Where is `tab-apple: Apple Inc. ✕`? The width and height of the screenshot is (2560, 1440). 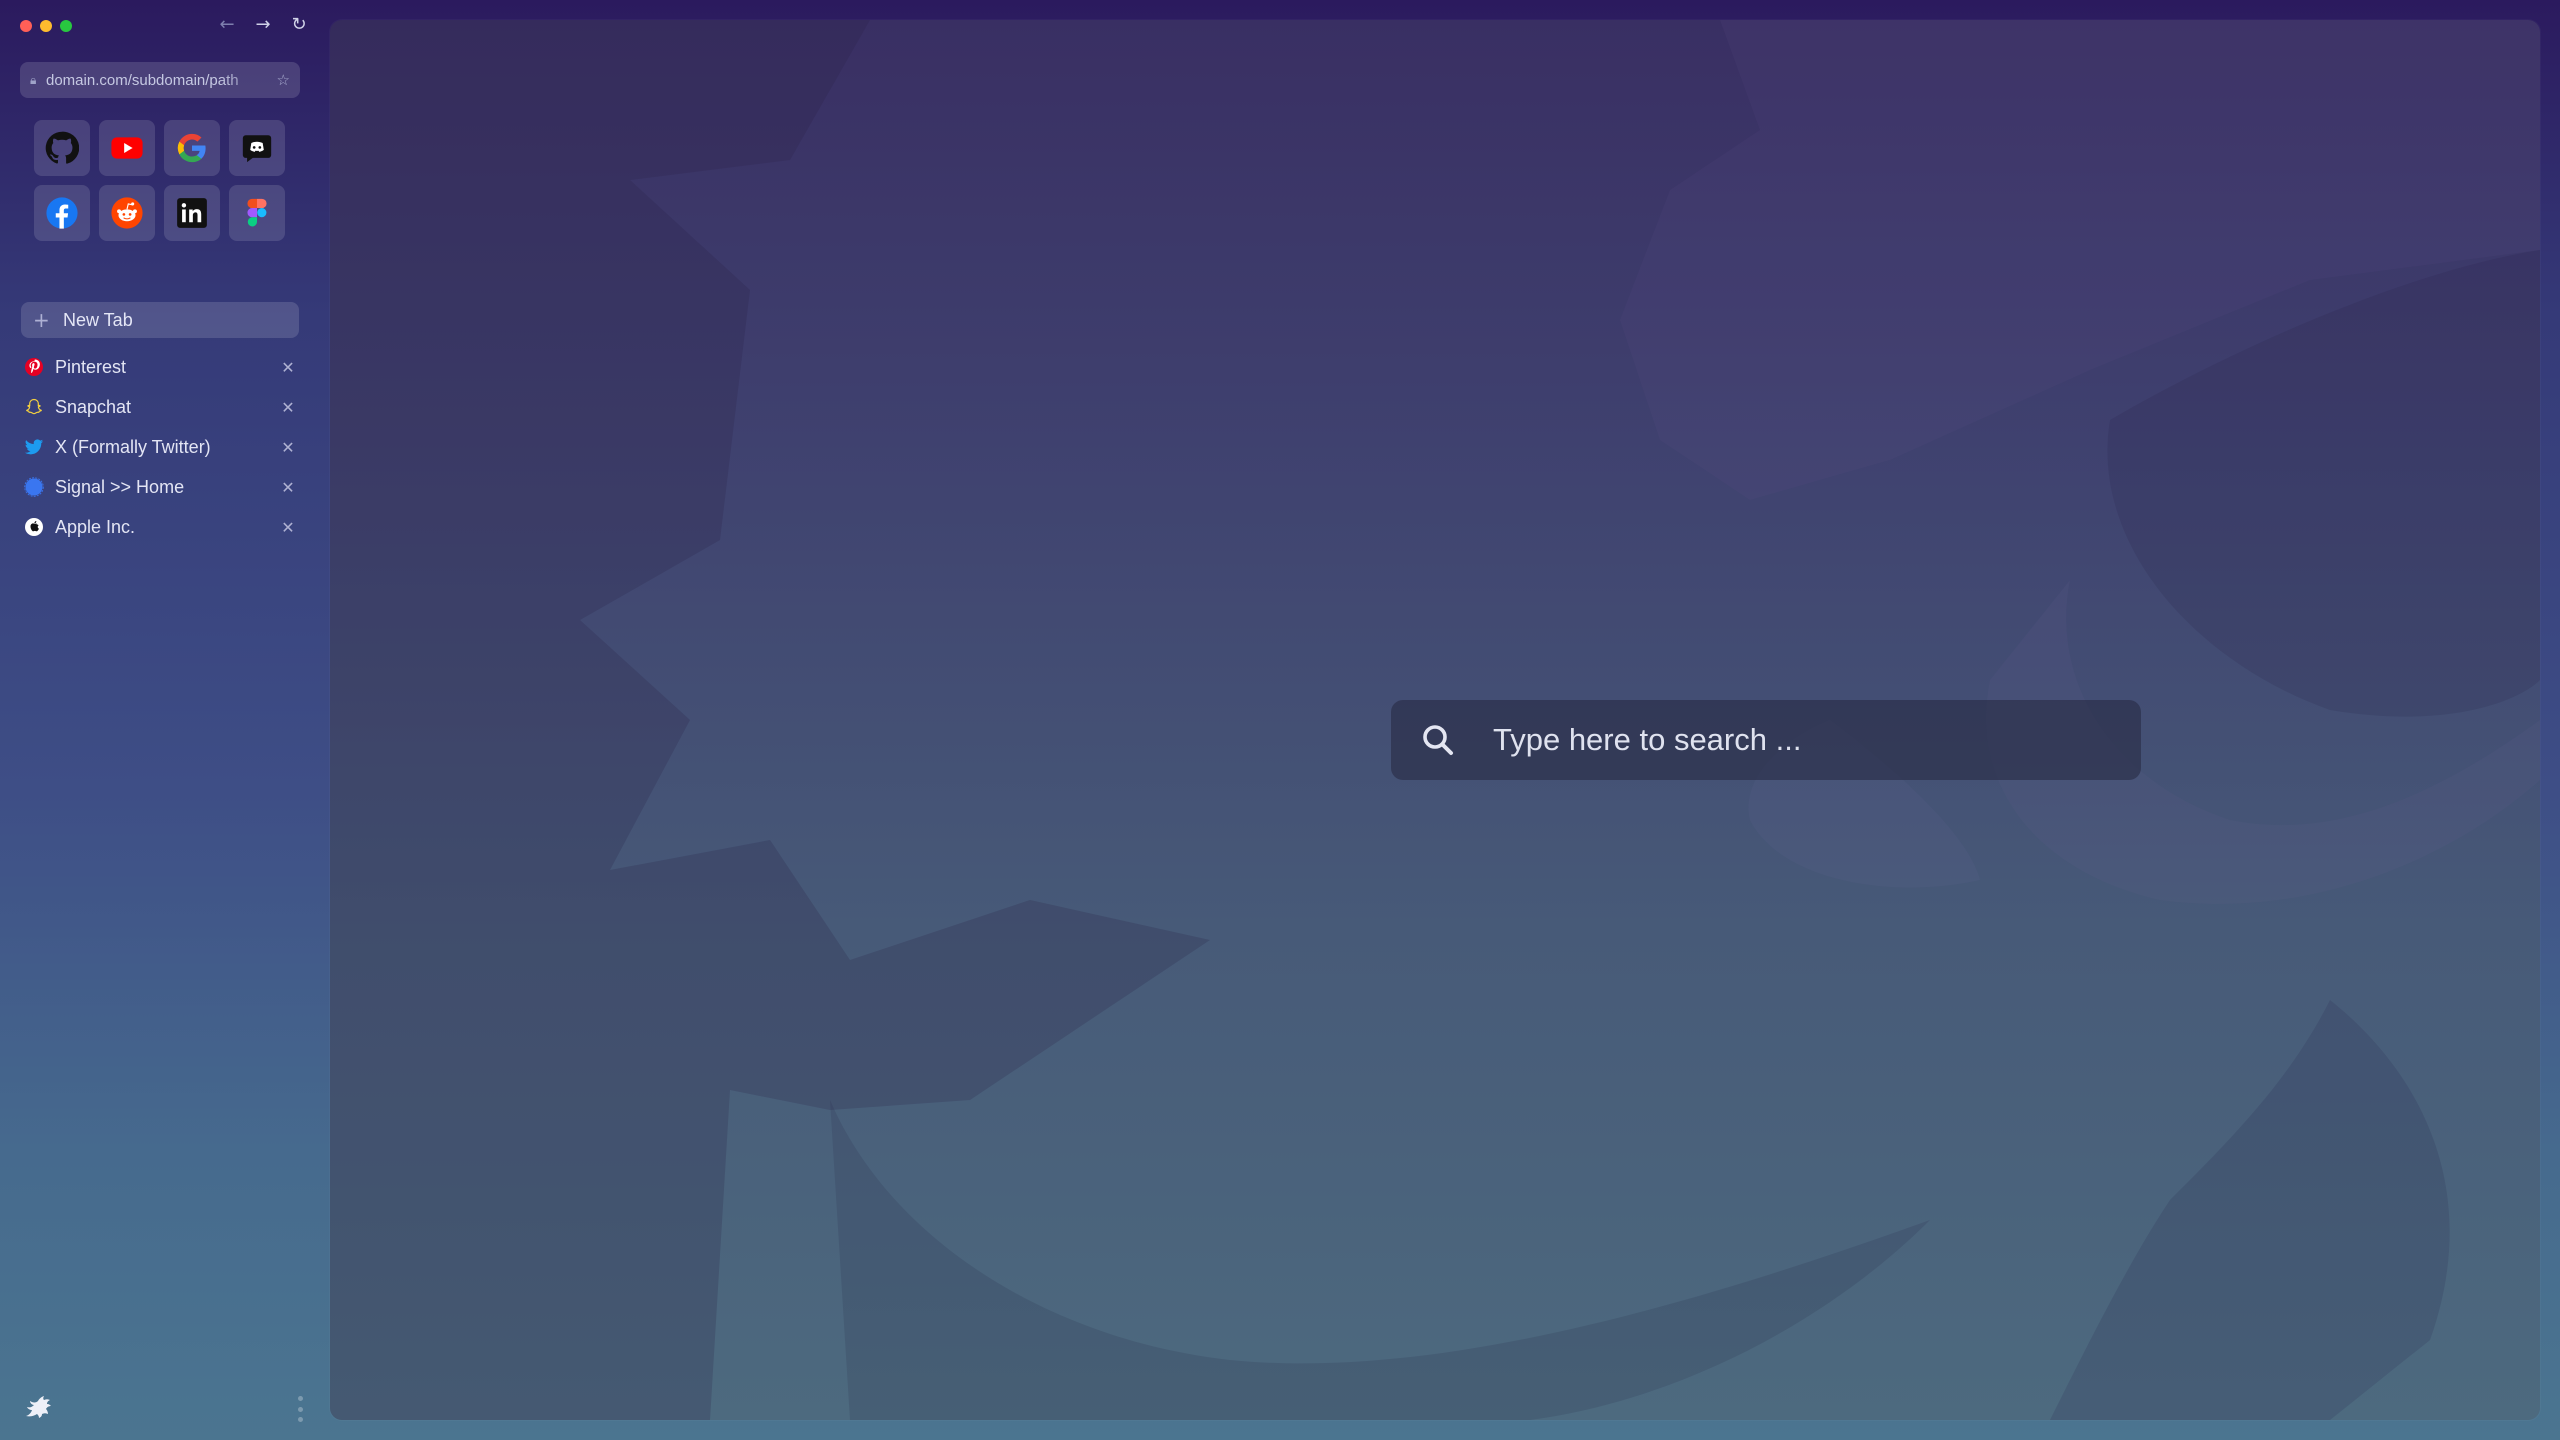
tab-apple: Apple Inc. ✕ is located at coordinates (160, 527).